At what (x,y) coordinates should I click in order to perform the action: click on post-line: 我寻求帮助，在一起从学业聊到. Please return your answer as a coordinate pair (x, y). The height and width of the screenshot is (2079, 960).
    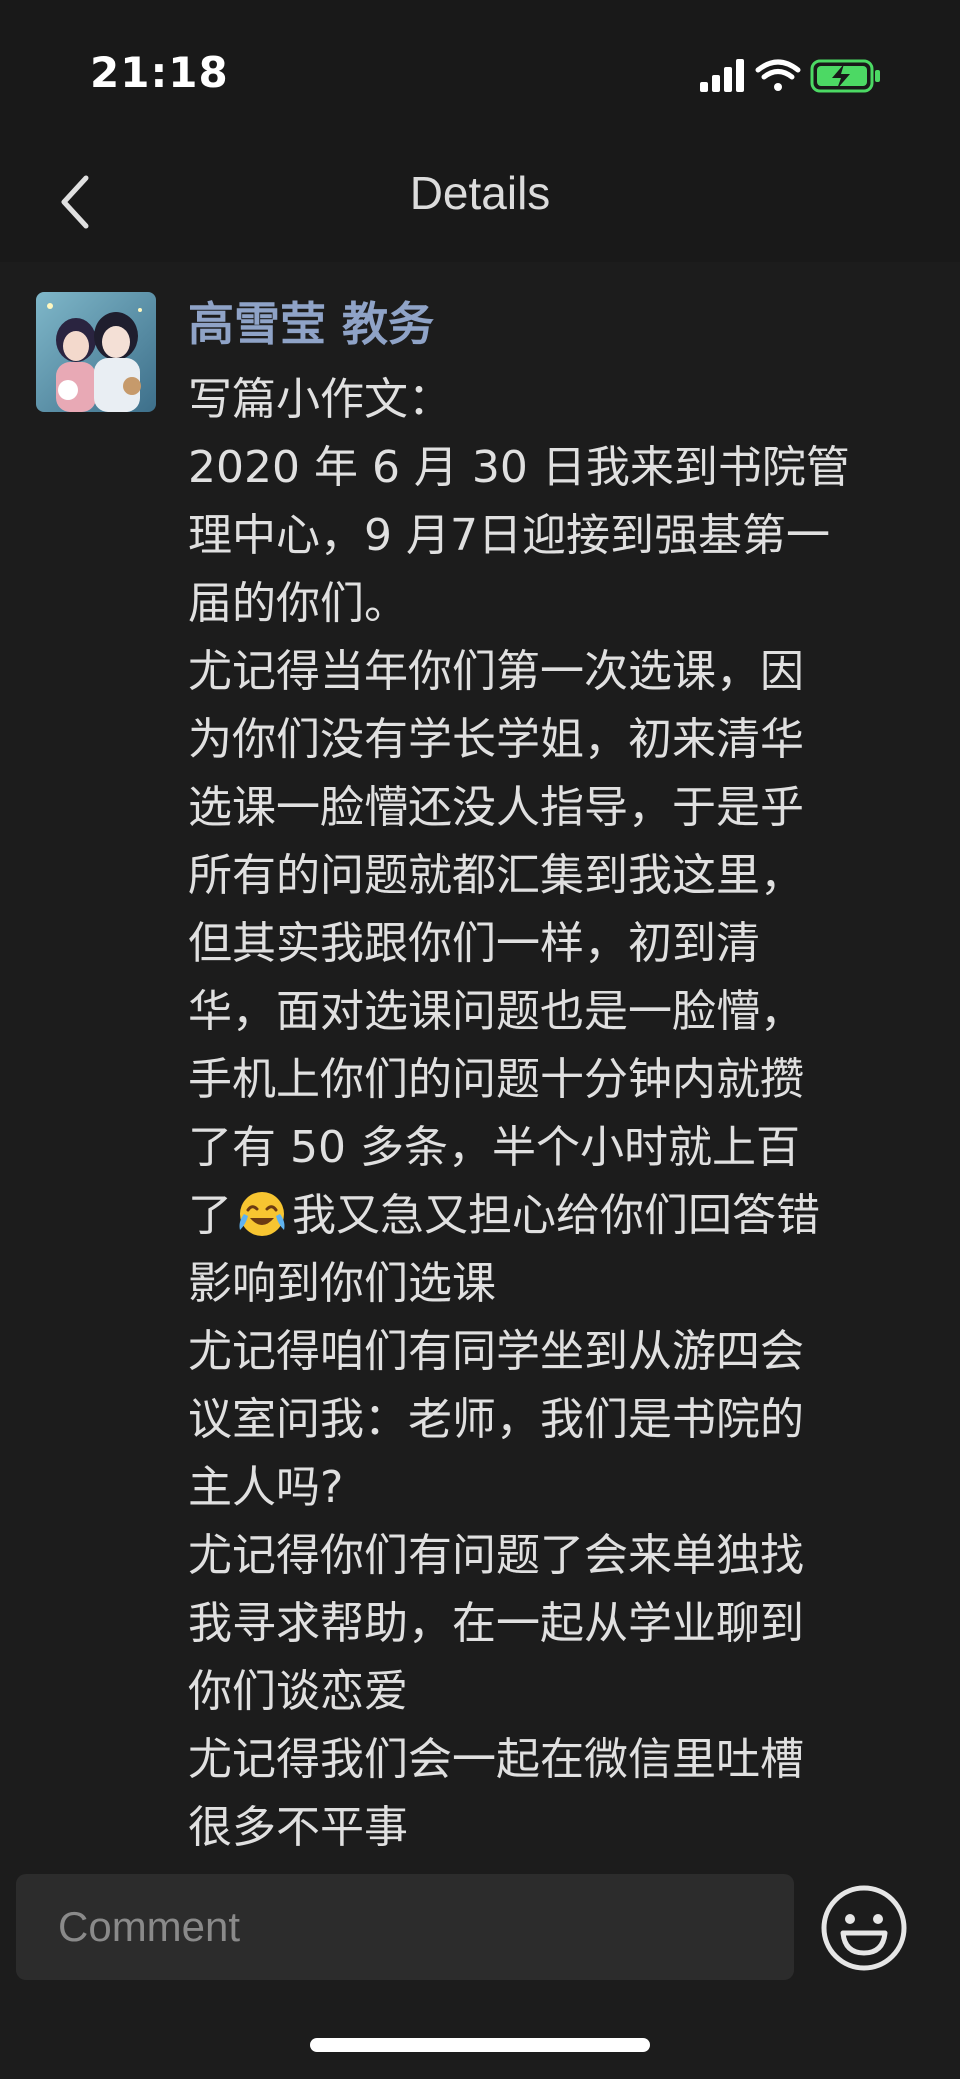
    Looking at the image, I should click on (496, 1623).